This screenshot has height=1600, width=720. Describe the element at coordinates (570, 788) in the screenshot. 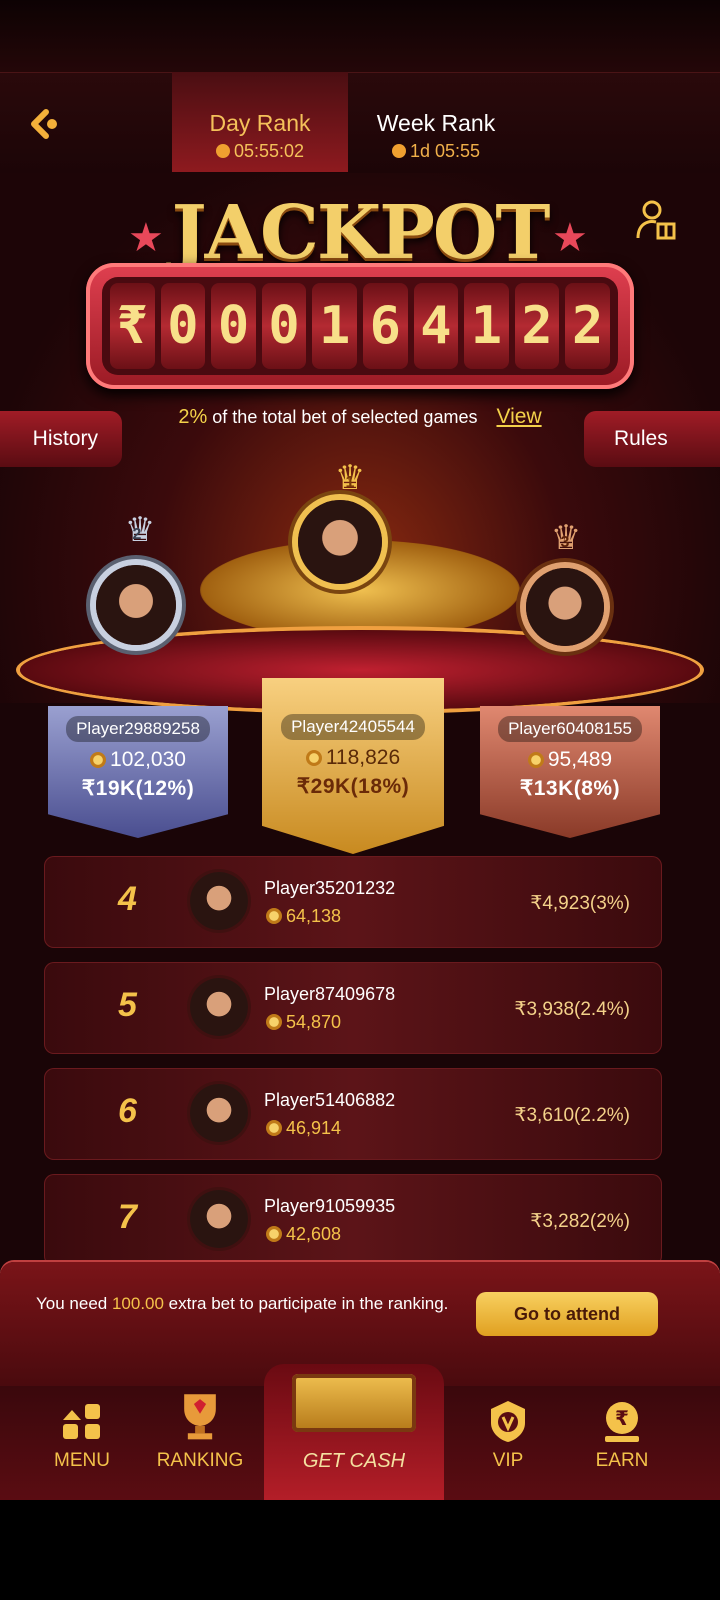

I see `player-cash: ₹13K(8%)` at that location.